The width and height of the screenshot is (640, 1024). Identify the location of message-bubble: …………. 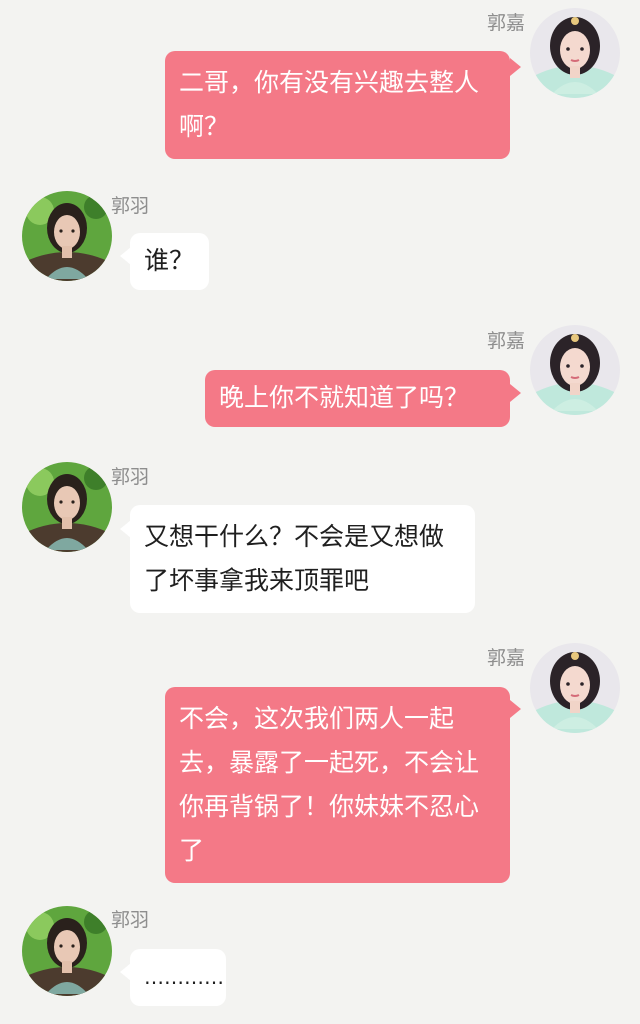
(178, 977).